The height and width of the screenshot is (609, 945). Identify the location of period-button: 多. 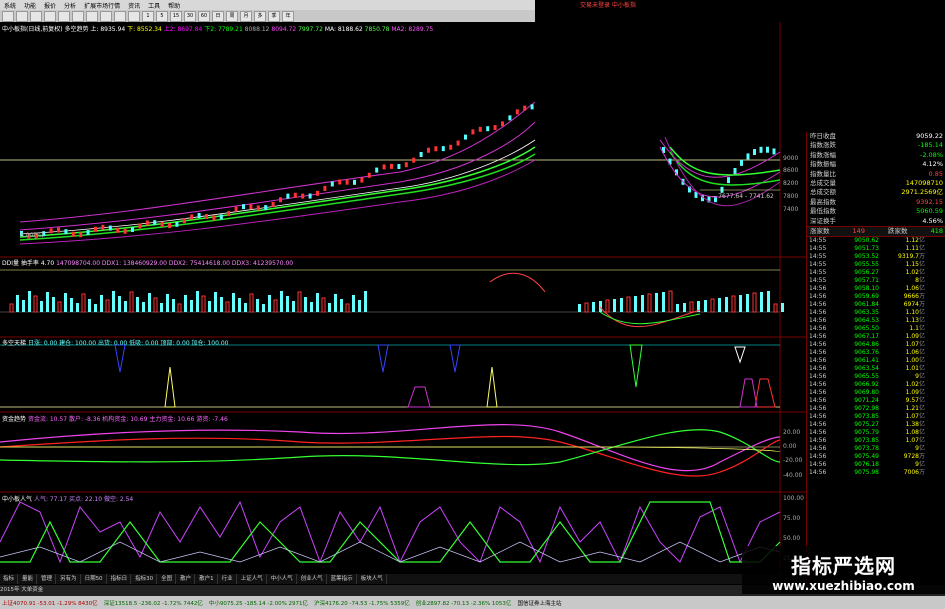
(260, 16).